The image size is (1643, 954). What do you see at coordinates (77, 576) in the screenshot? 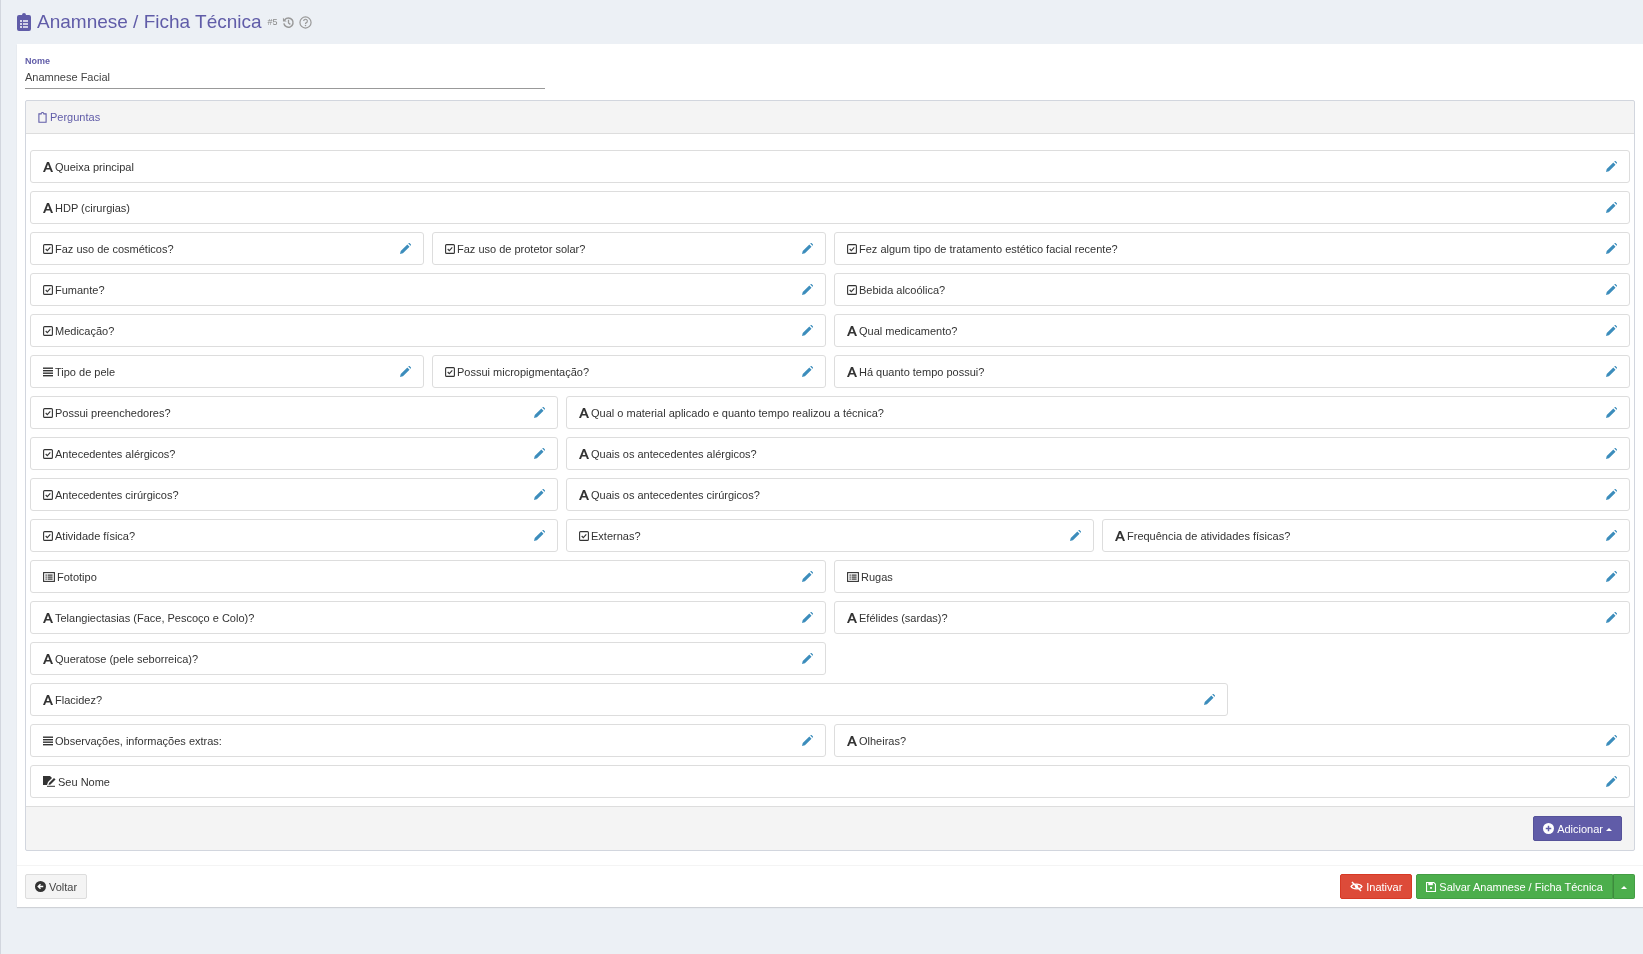
I see `question-label: Fototipo` at bounding box center [77, 576].